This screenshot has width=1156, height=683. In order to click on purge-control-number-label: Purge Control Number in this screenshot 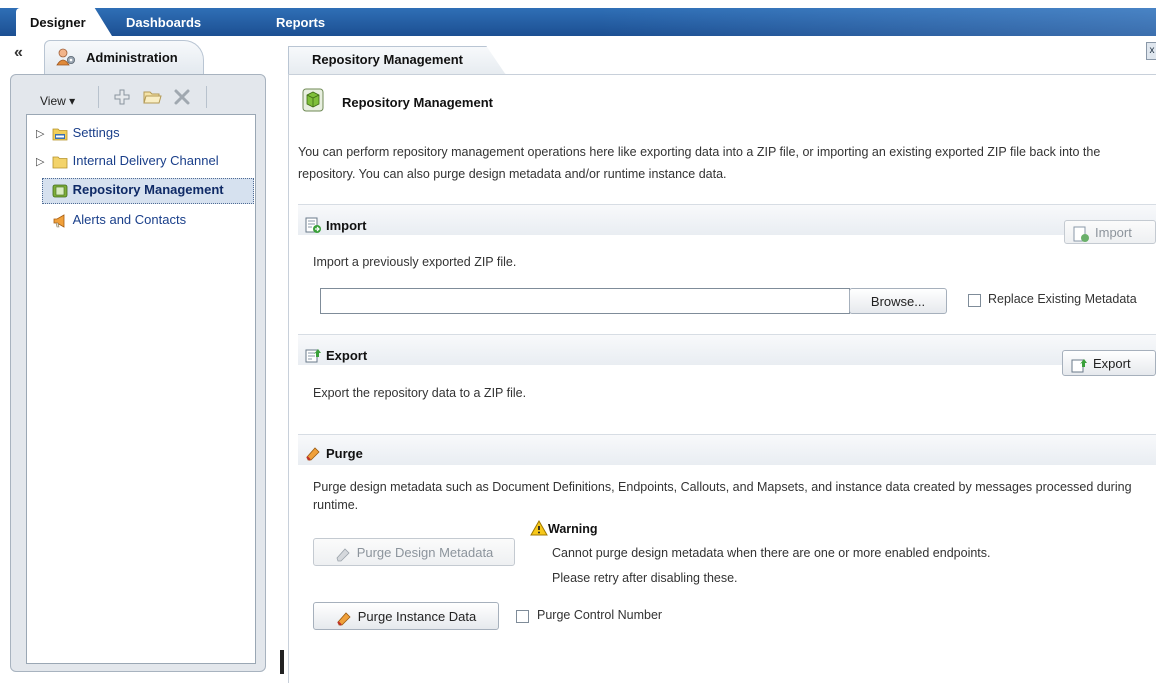, I will do `click(600, 615)`.